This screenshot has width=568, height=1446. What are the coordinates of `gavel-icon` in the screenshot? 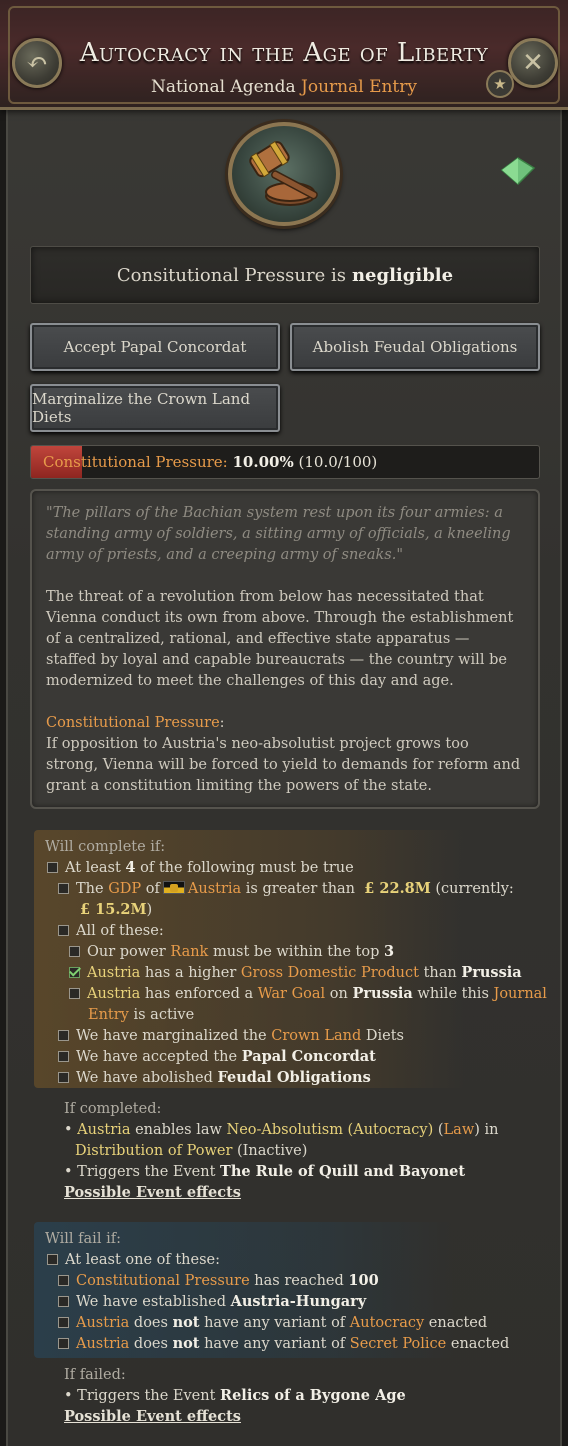 It's located at (283, 173).